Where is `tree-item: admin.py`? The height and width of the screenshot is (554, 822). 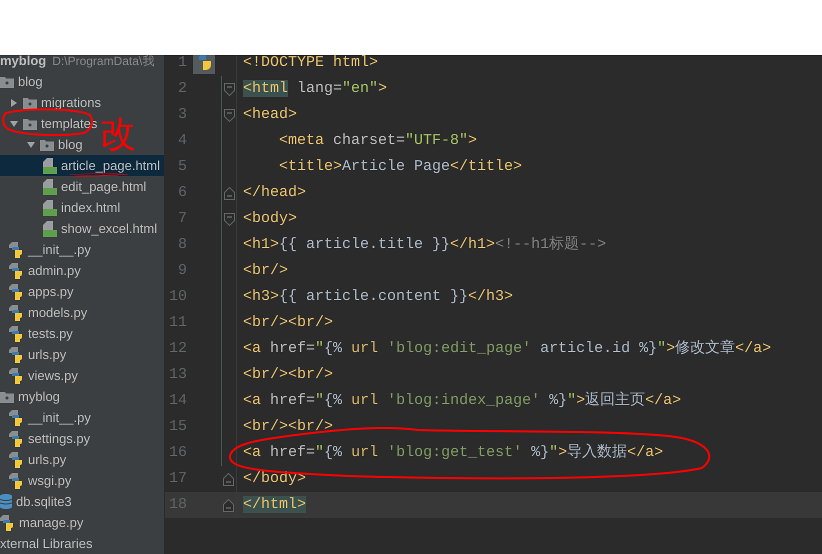 tree-item: admin.py is located at coordinates (40, 270).